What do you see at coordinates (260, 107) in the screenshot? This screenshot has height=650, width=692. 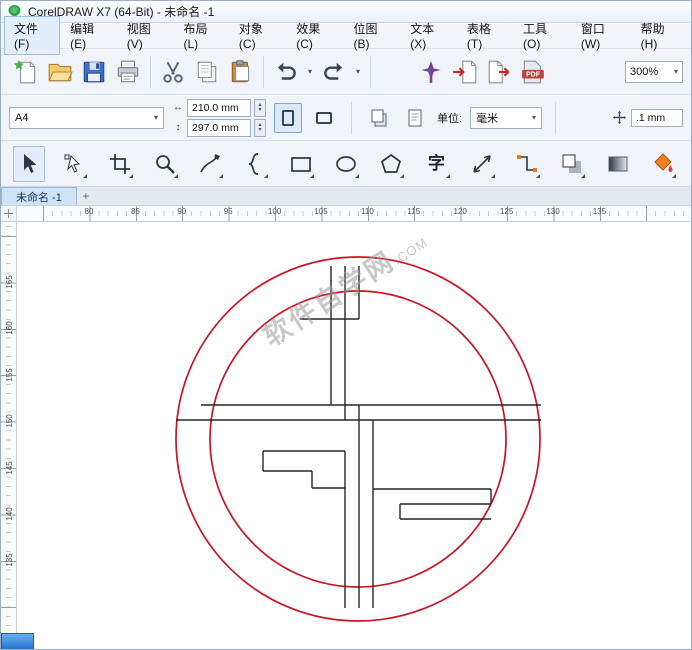 I see `page-width-spinner: ▴ ▾` at bounding box center [260, 107].